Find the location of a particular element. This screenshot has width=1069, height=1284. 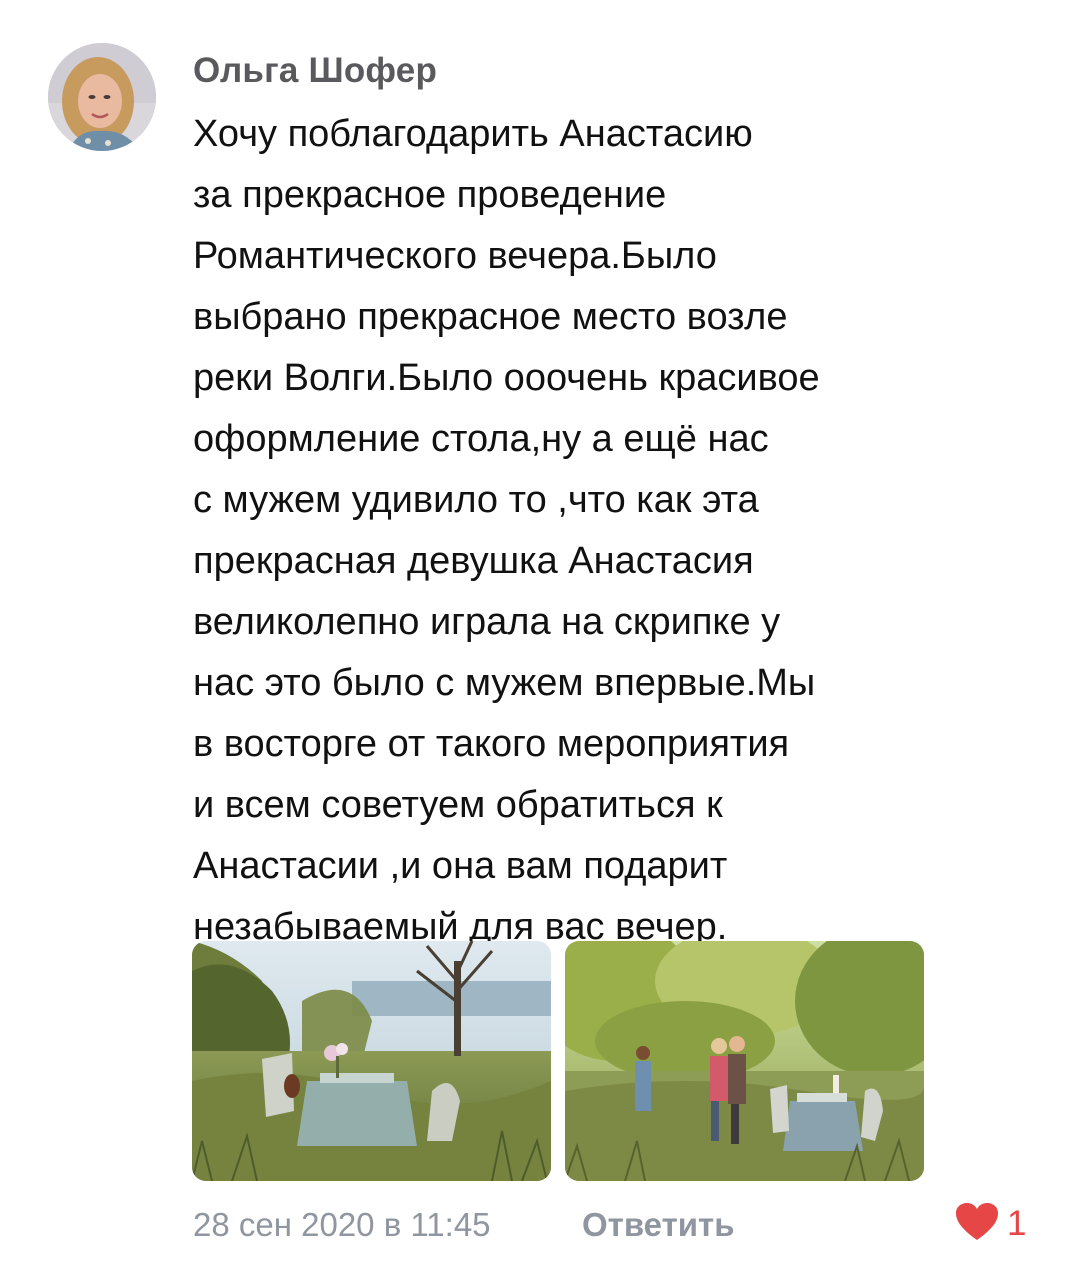

heart-icon is located at coordinates (977, 1224).